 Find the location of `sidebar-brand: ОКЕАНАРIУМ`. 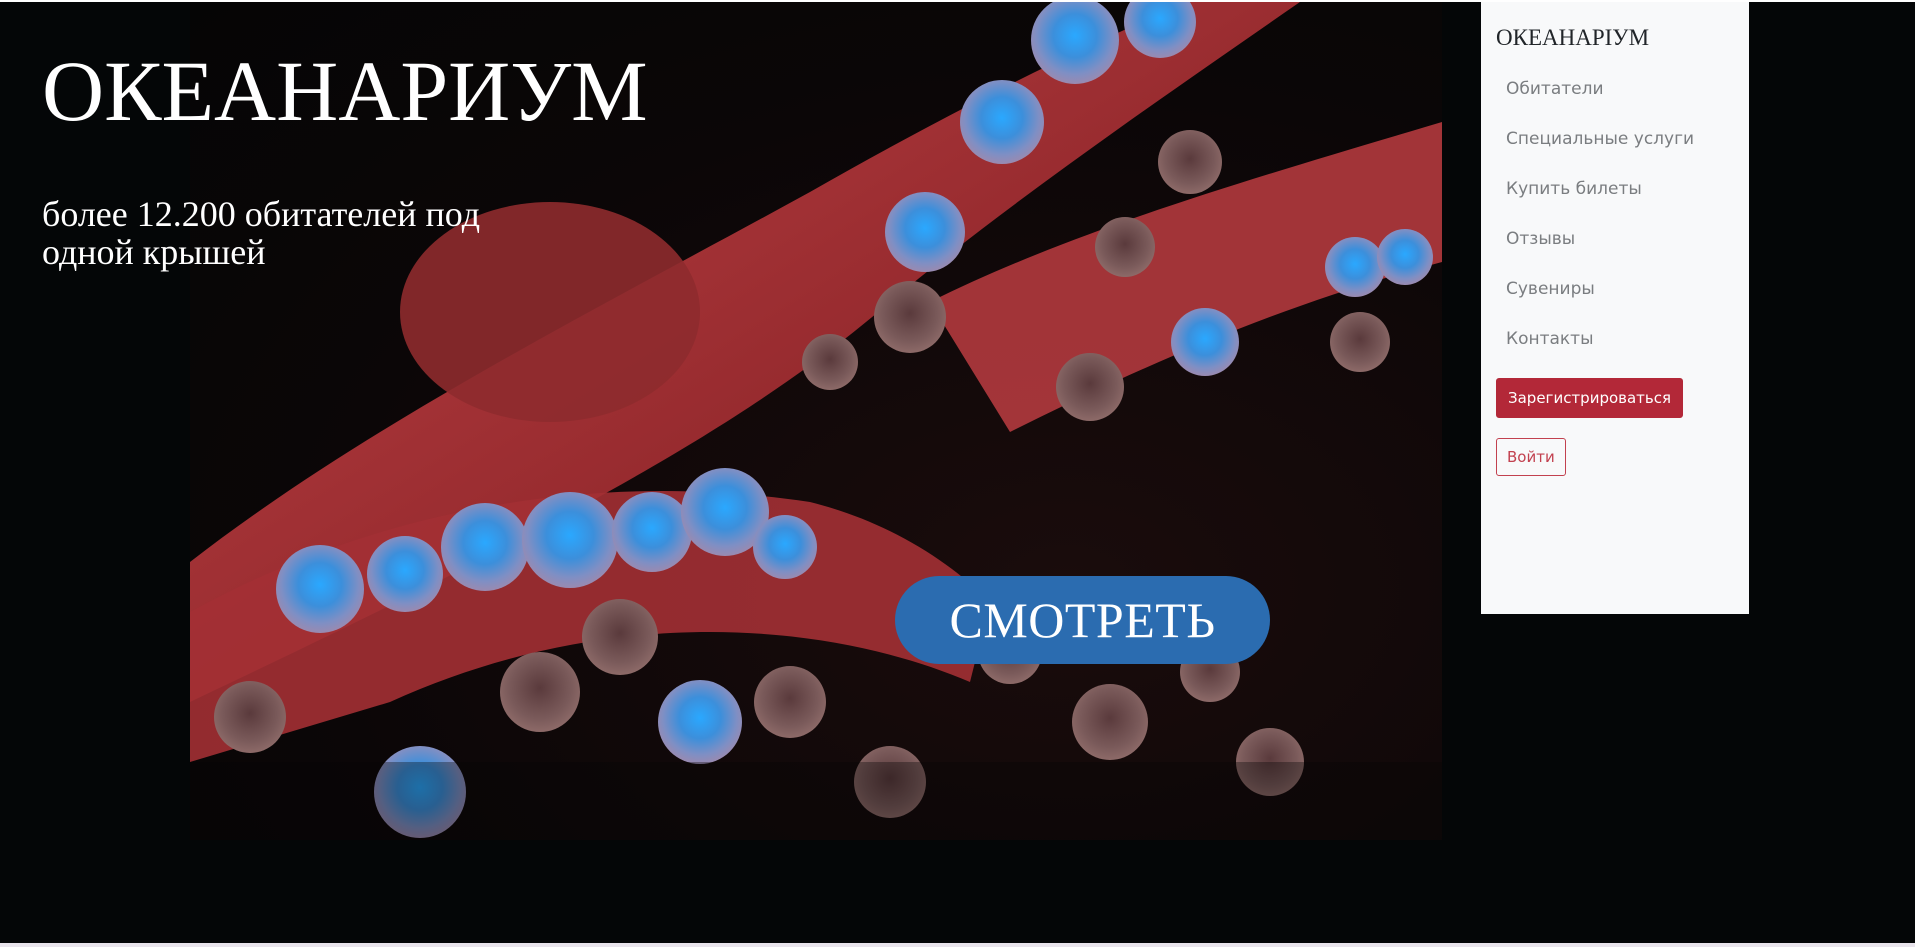

sidebar-brand: ОКЕАНАРIУМ is located at coordinates (1615, 38).